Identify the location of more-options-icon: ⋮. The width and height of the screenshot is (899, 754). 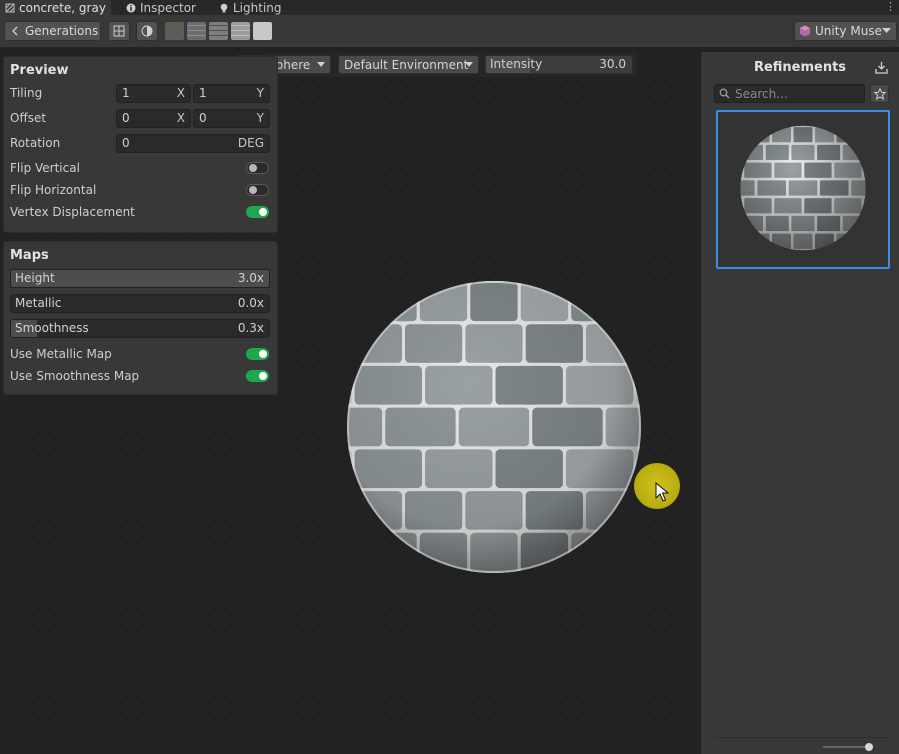
(890, 7).